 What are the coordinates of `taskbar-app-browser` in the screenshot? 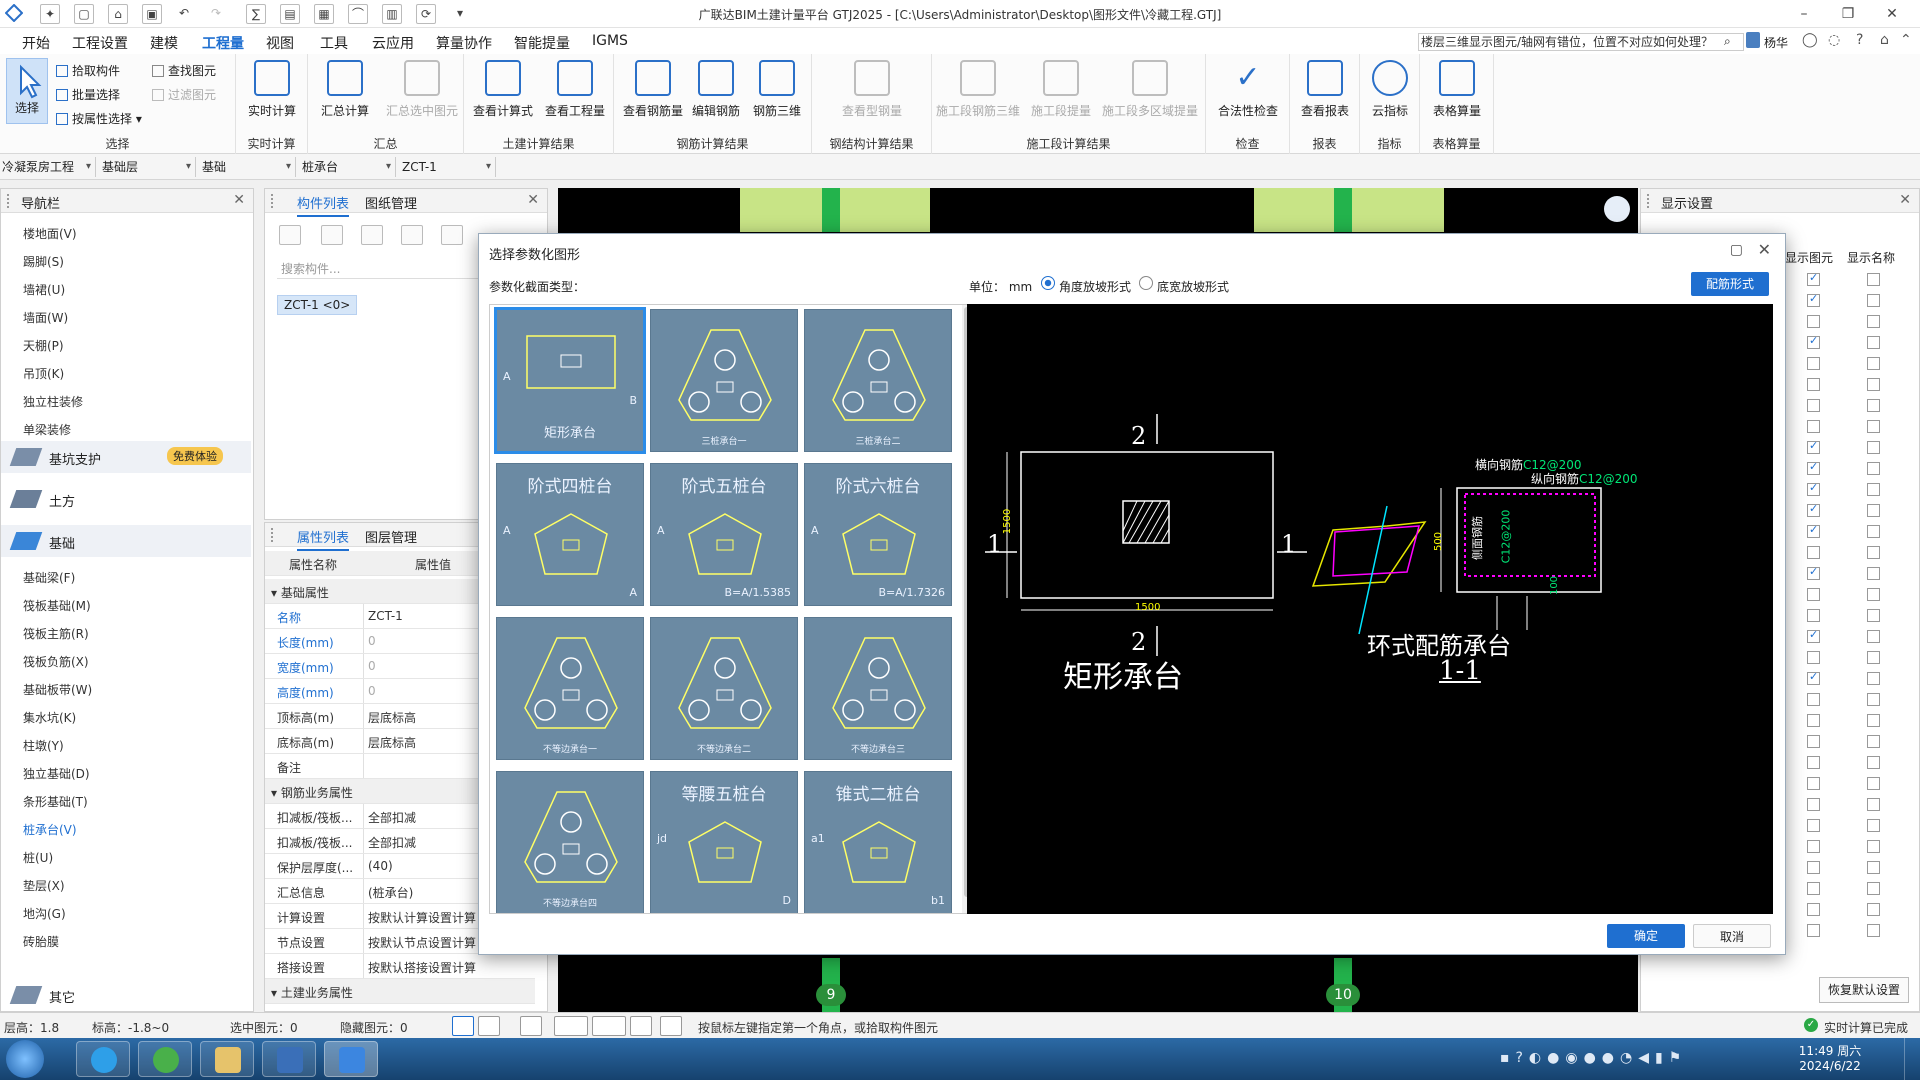 It's located at (103, 1059).